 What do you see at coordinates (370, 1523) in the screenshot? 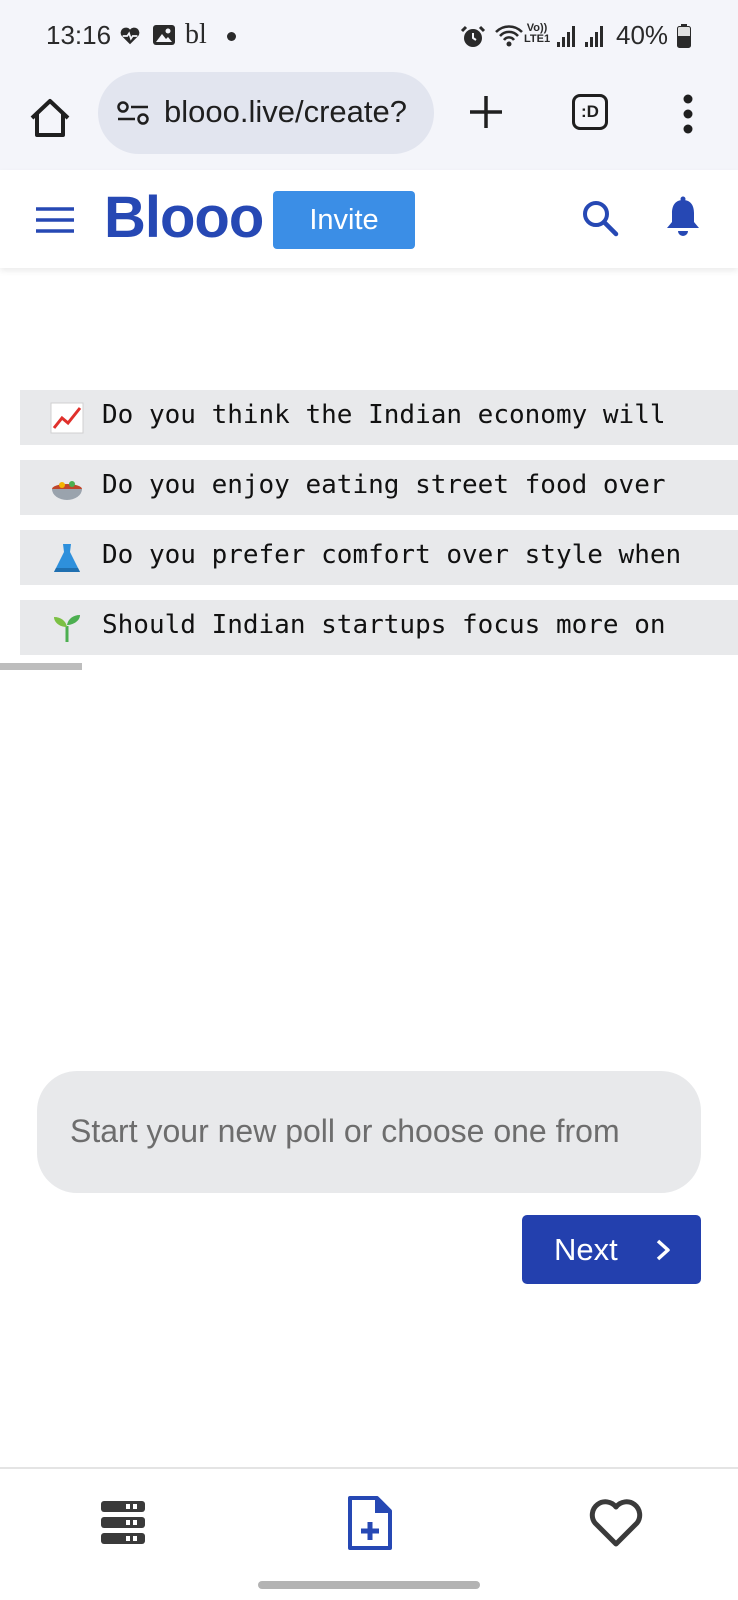
I see `create-poll-icon` at bounding box center [370, 1523].